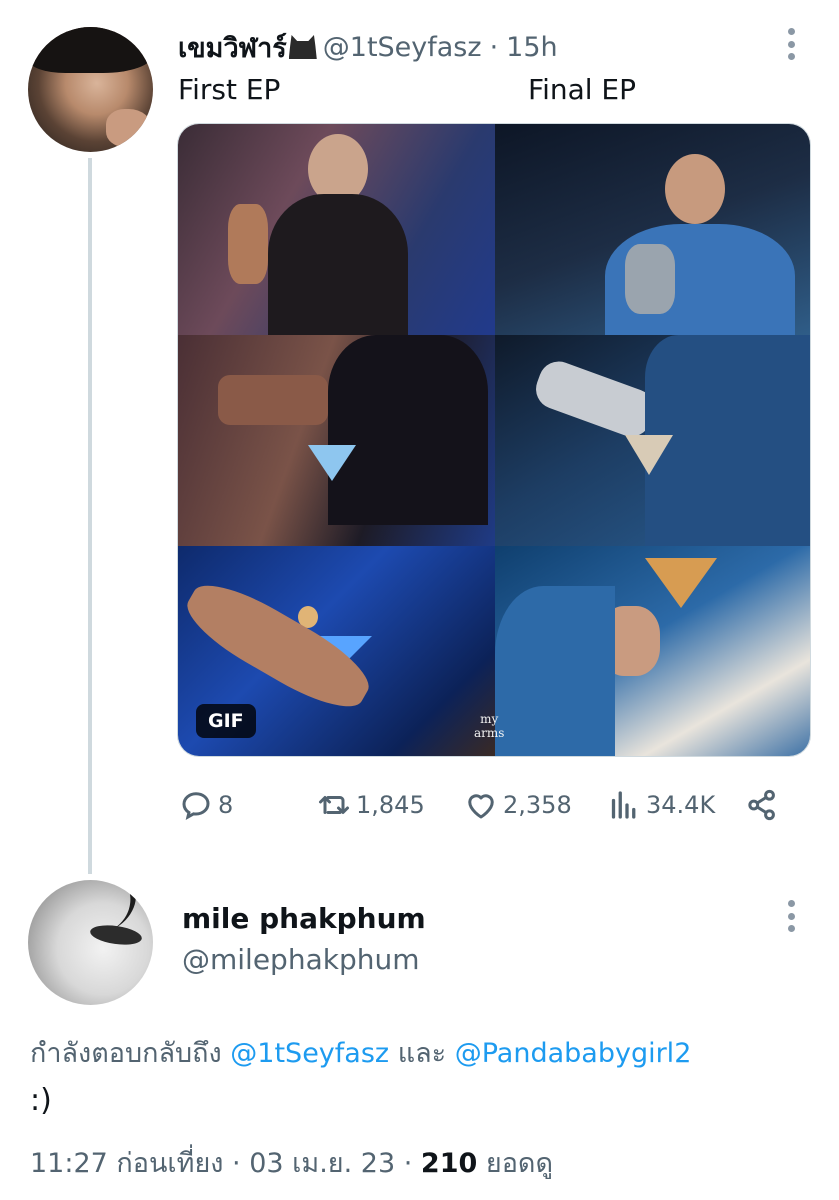 The width and height of the screenshot is (839, 1200). What do you see at coordinates (402, 47) in the screenshot?
I see `author-handle: @1tSeyfasz` at bounding box center [402, 47].